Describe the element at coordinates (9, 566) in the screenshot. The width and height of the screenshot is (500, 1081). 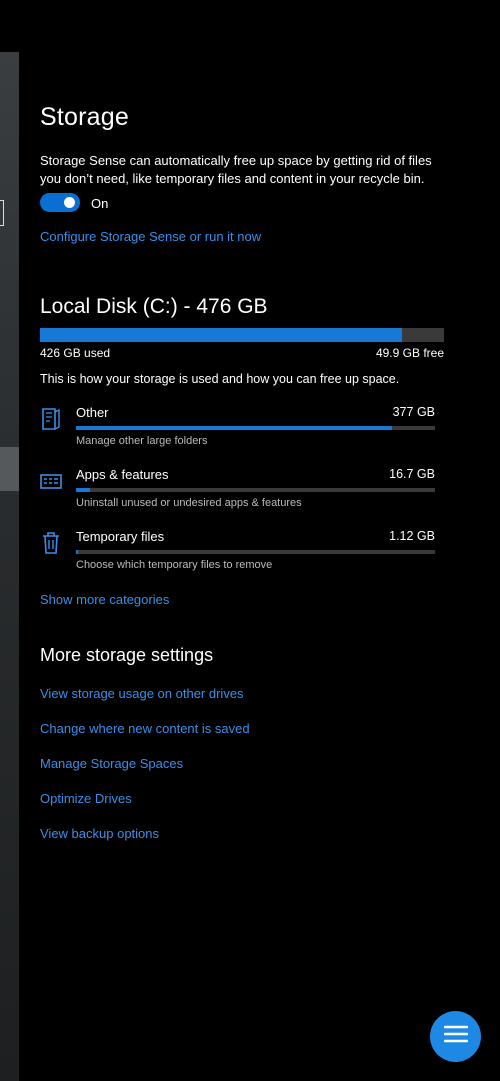
I see `sidebar` at that location.